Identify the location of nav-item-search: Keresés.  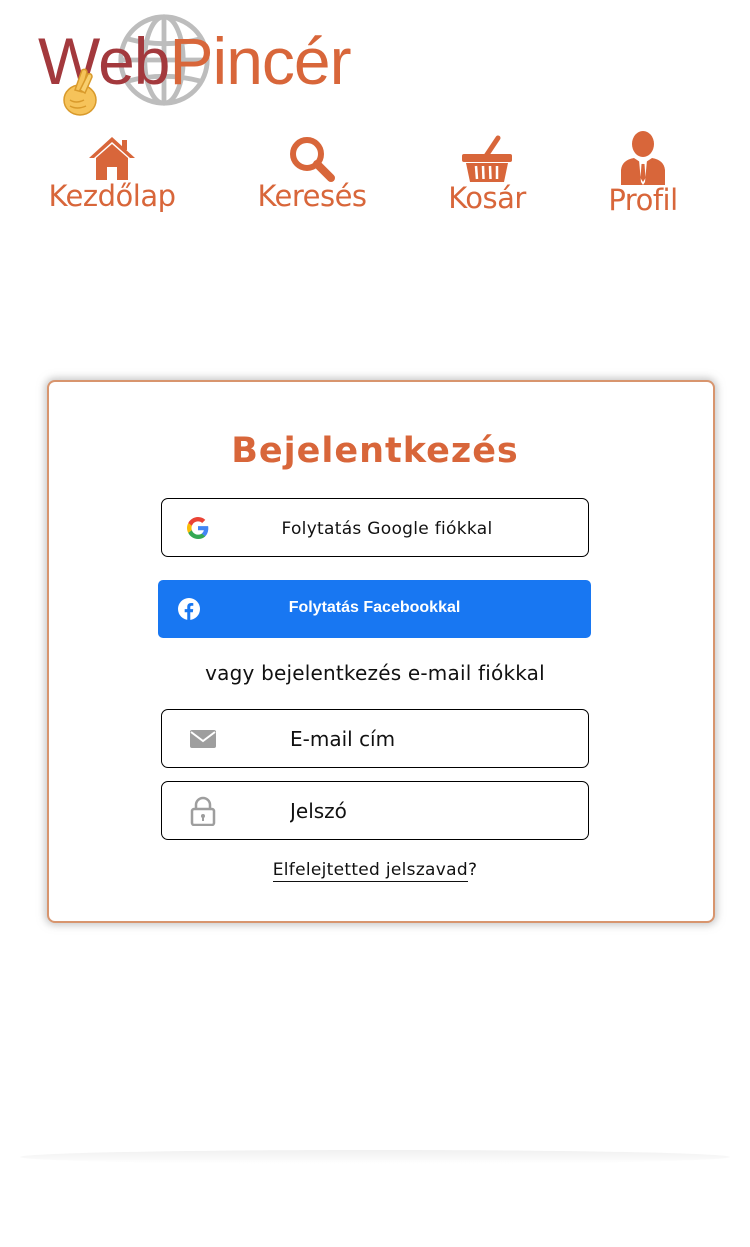
(312, 172).